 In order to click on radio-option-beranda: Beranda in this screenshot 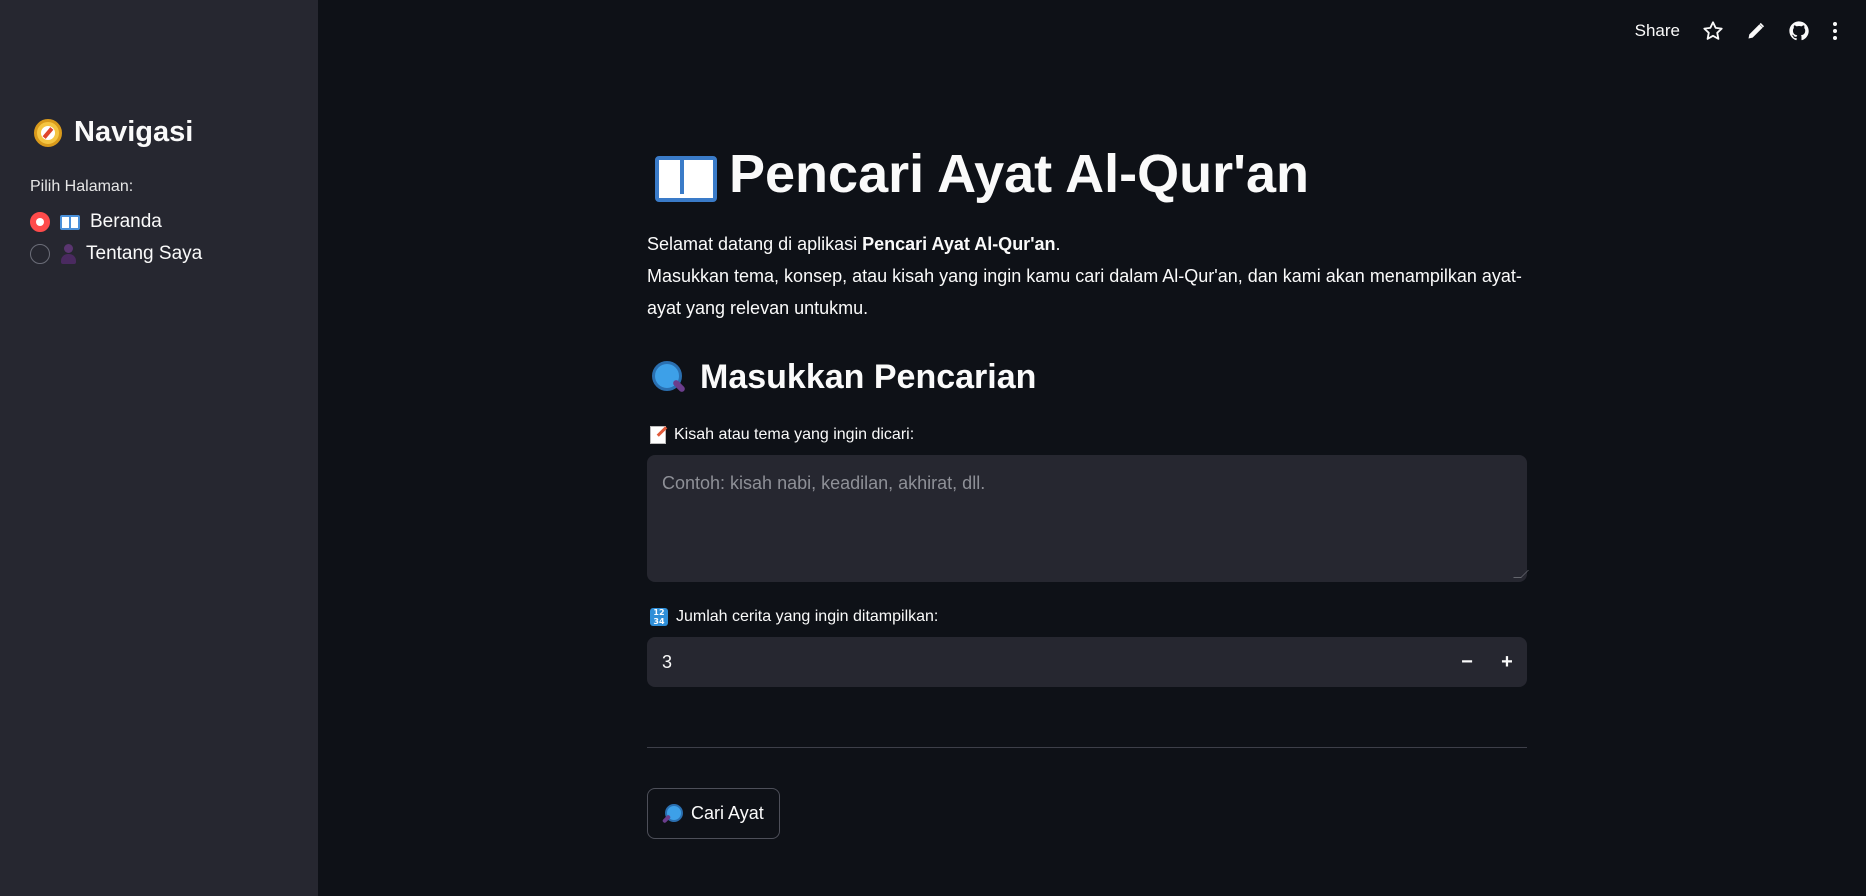, I will do `click(96, 222)`.